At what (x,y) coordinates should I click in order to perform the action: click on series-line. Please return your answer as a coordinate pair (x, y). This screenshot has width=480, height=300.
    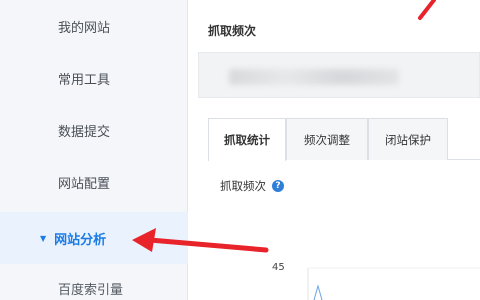
    Looking at the image, I should click on (318, 292).